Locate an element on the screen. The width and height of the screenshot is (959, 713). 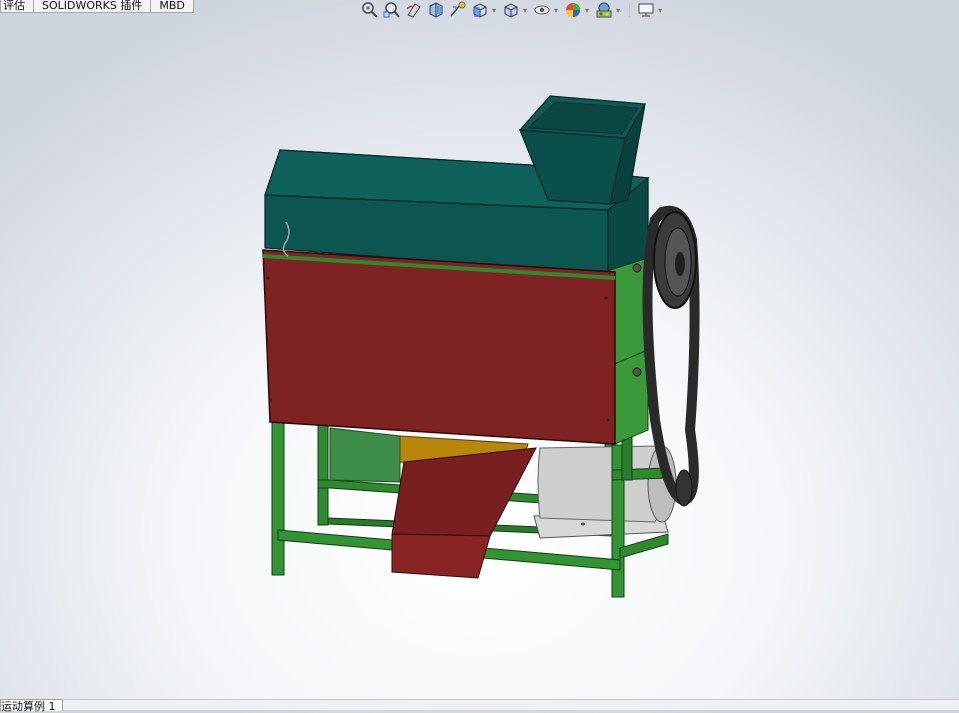
bottom-tab-strip: 运动算例 1 is located at coordinates (479, 706).